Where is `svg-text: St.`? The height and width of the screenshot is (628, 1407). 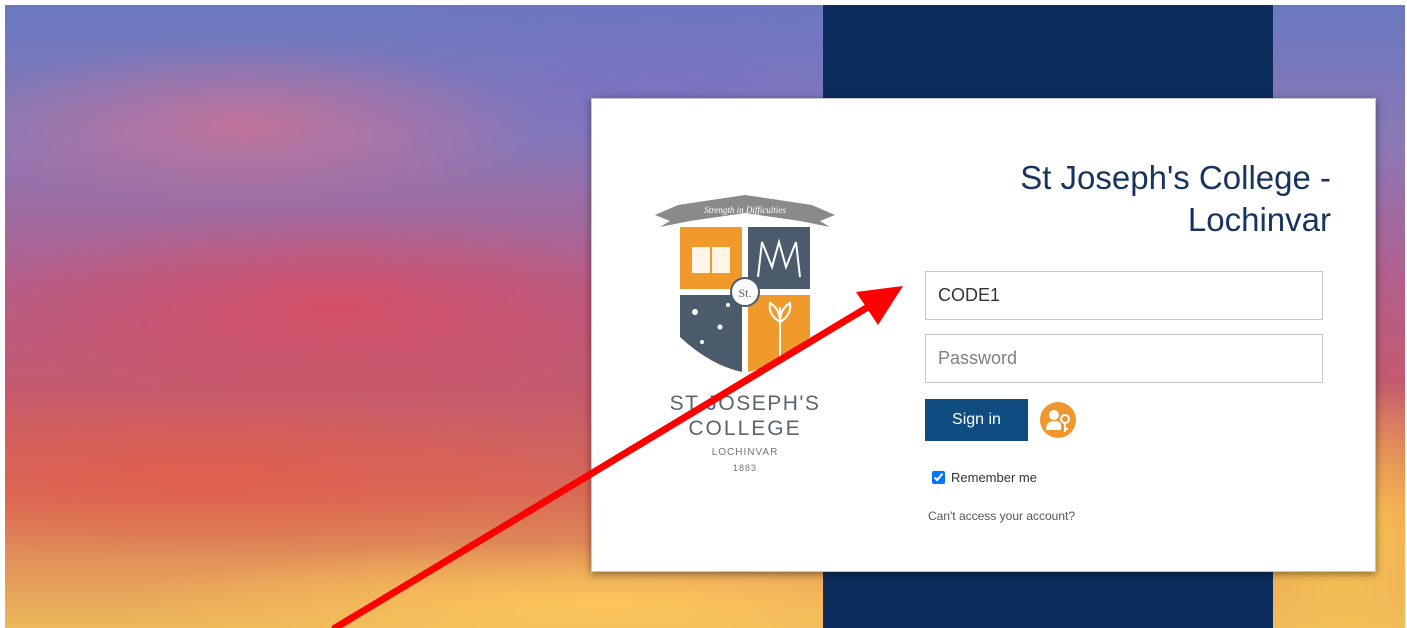 svg-text: St. is located at coordinates (744, 293).